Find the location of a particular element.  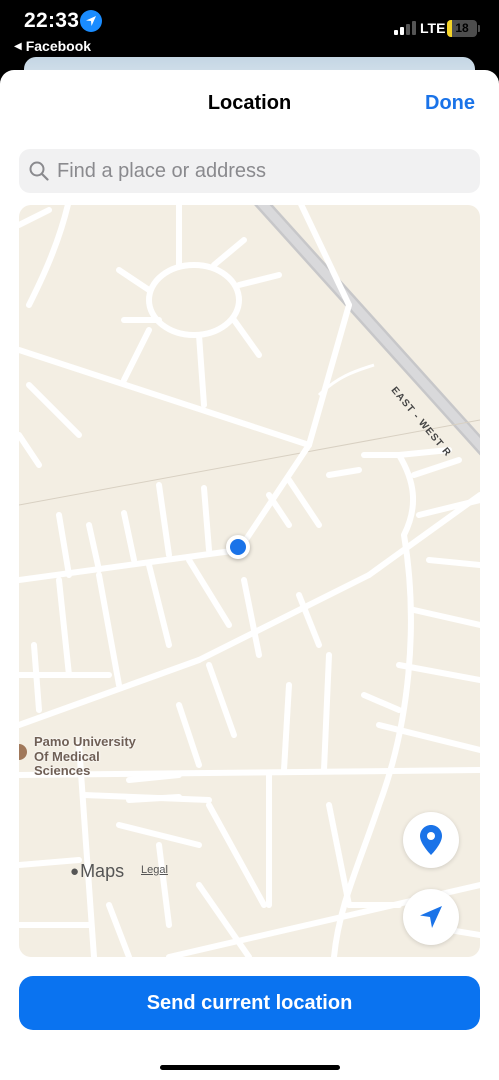

apple-maps-logo: ● Maps is located at coordinates (97, 871).